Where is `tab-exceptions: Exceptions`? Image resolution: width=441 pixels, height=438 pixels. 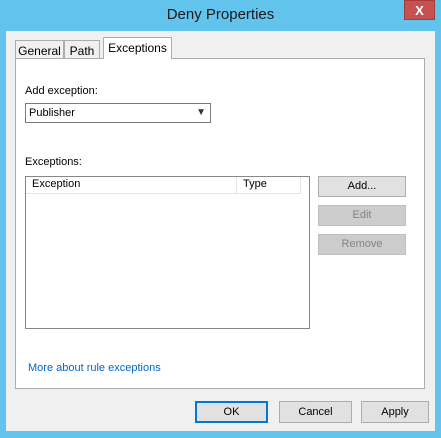 tab-exceptions: Exceptions is located at coordinates (137, 48).